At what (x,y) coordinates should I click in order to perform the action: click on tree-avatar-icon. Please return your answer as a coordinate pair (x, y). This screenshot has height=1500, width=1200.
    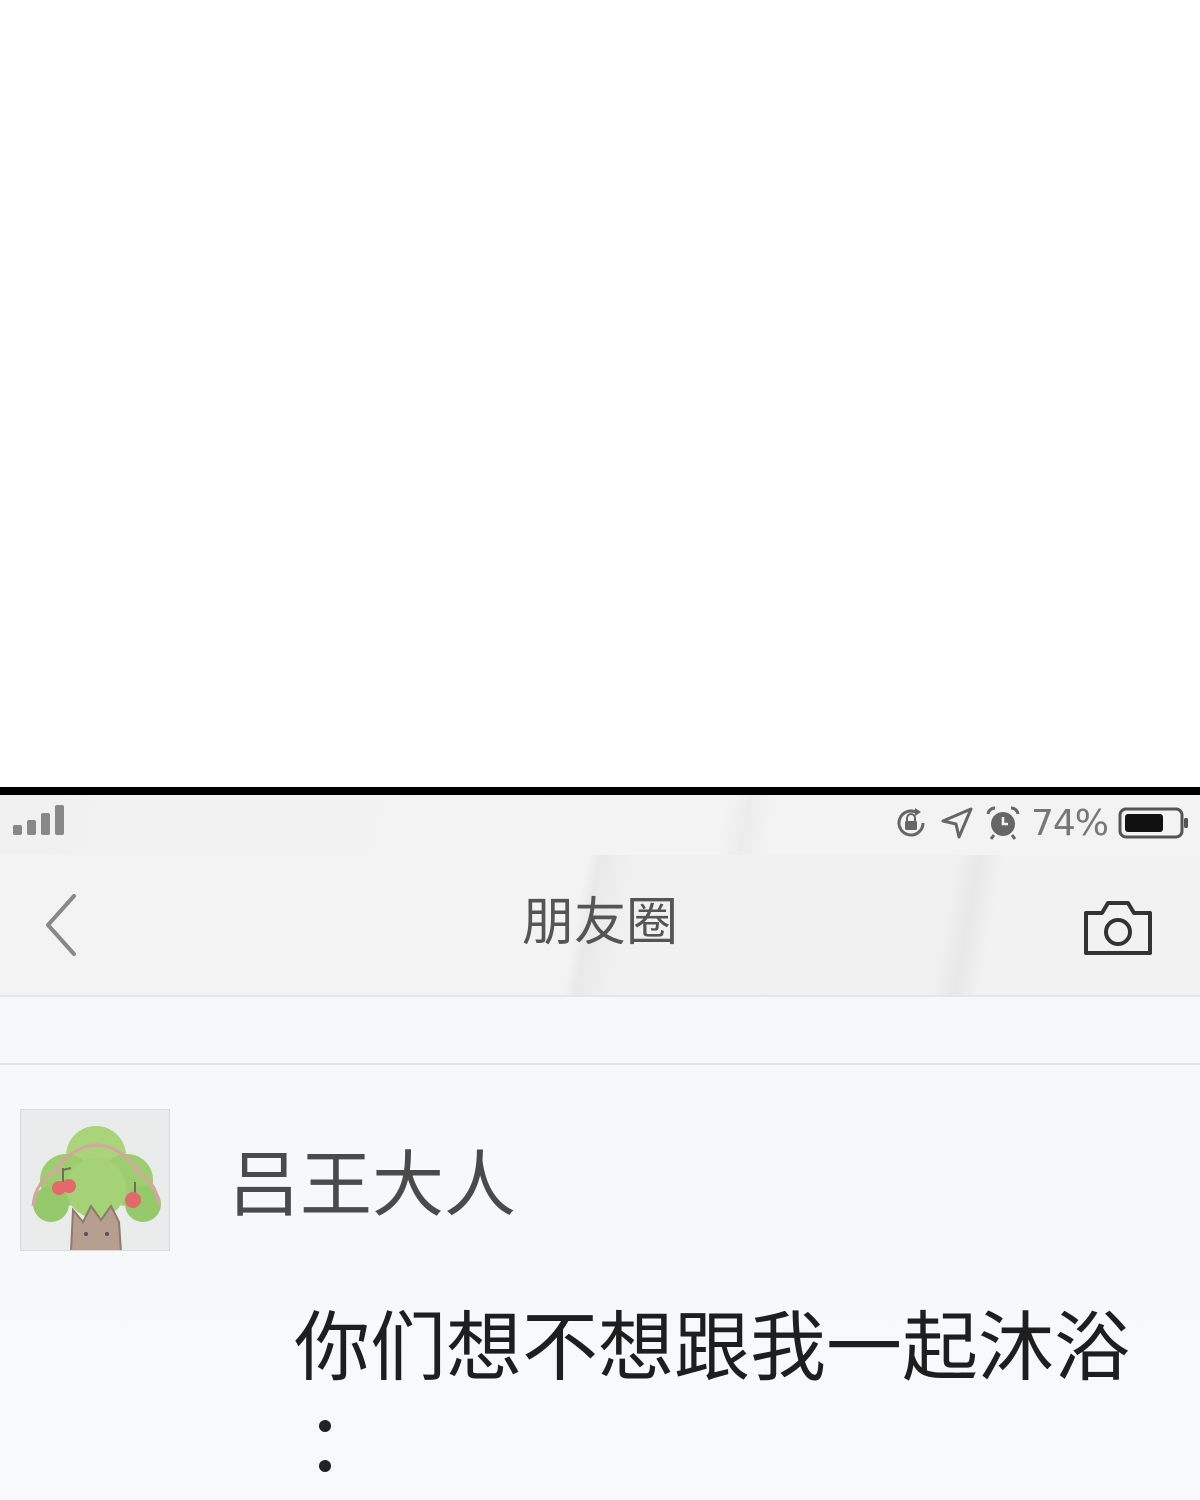
    Looking at the image, I should click on (95, 1180).